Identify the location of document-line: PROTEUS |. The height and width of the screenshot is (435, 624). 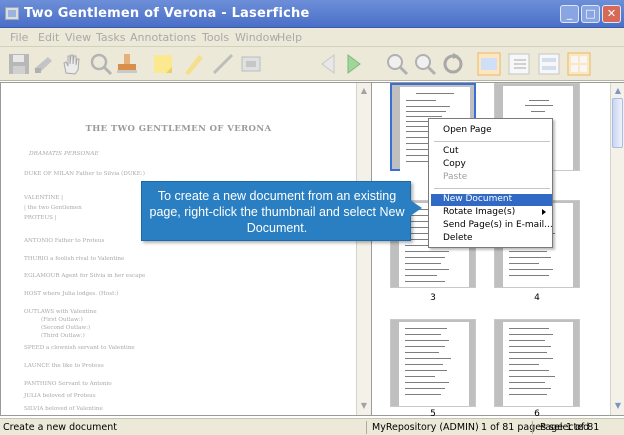
(40, 218).